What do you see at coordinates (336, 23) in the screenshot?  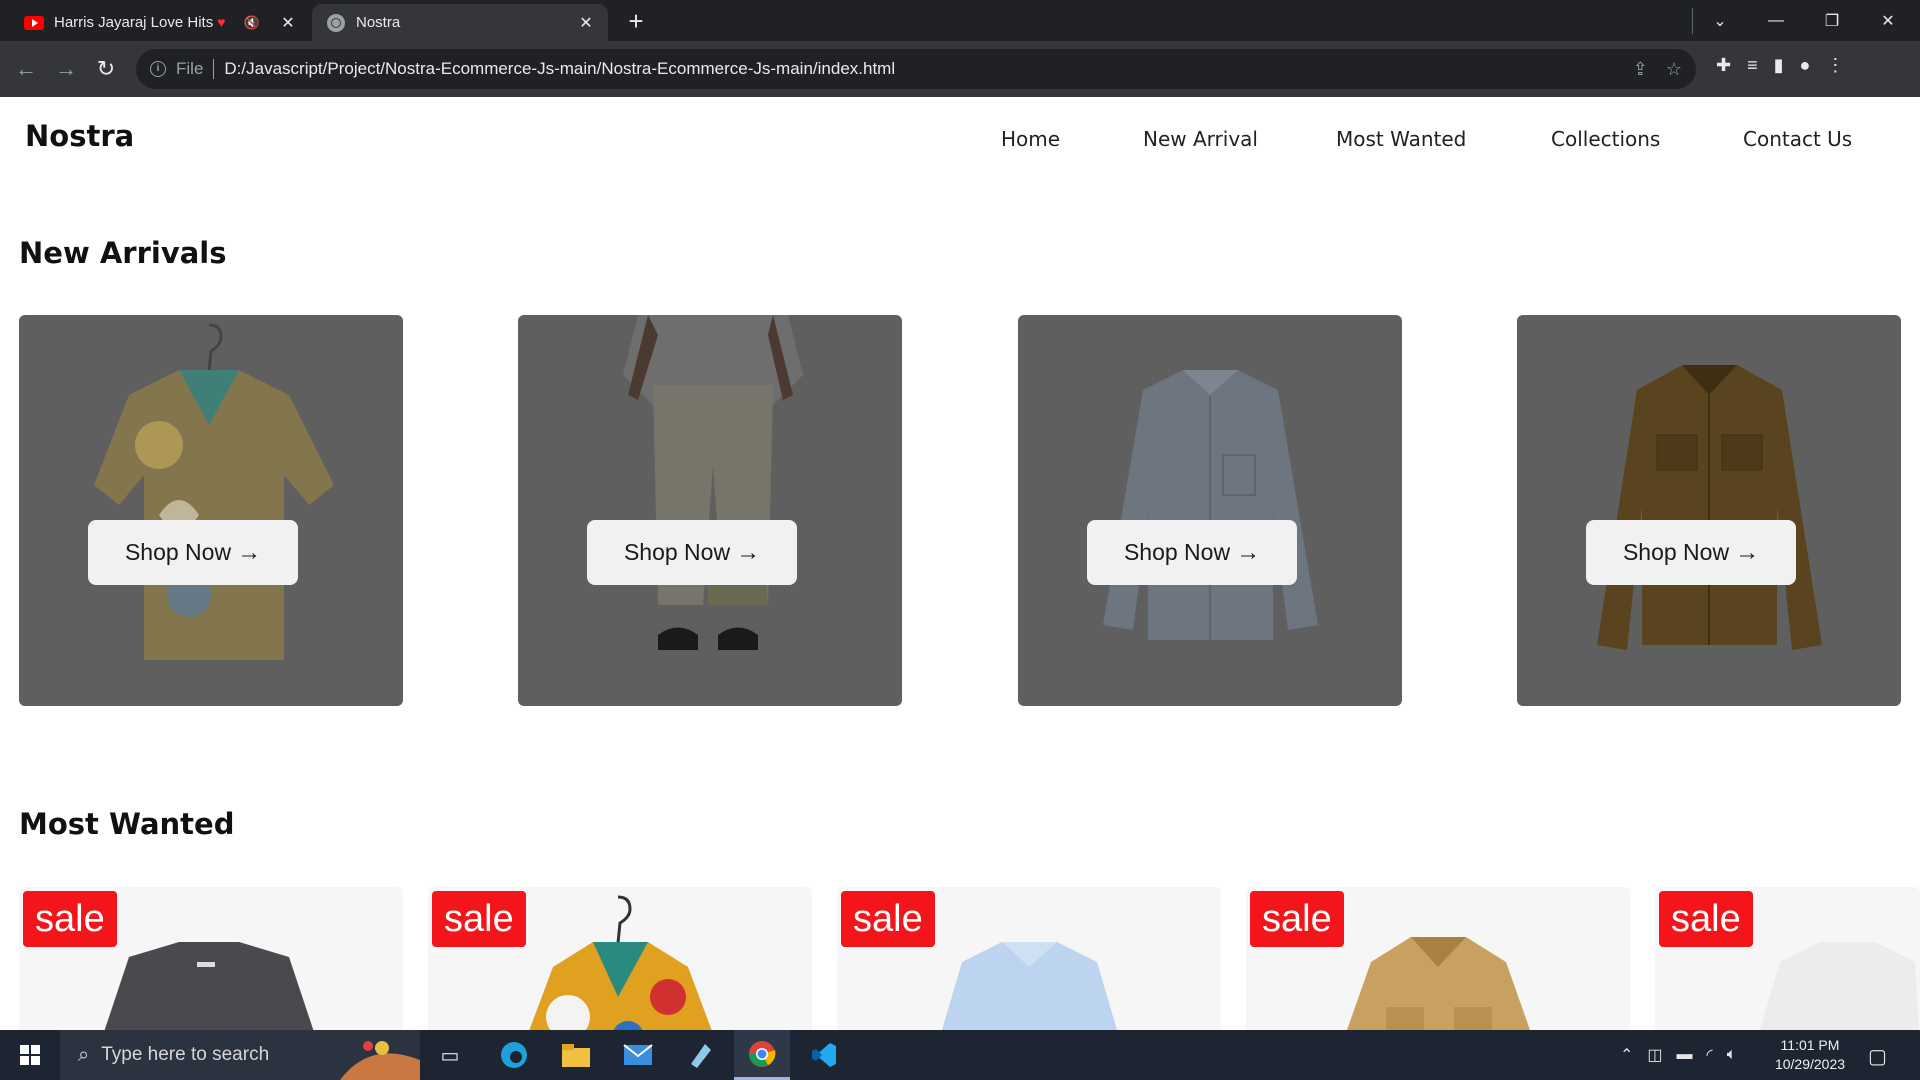 I see `globe-icon` at bounding box center [336, 23].